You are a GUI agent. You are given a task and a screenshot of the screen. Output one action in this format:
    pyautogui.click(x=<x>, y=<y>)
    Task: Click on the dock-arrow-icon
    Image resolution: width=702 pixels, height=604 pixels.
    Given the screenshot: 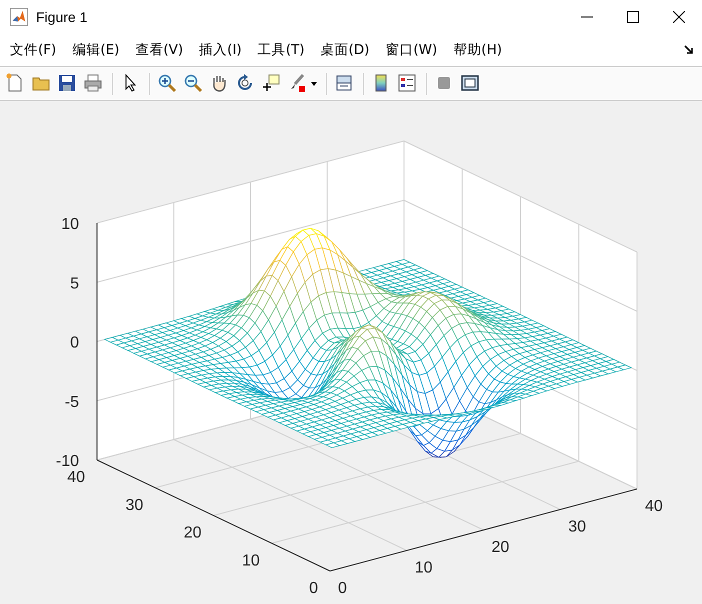 What is the action you would take?
    pyautogui.click(x=689, y=50)
    